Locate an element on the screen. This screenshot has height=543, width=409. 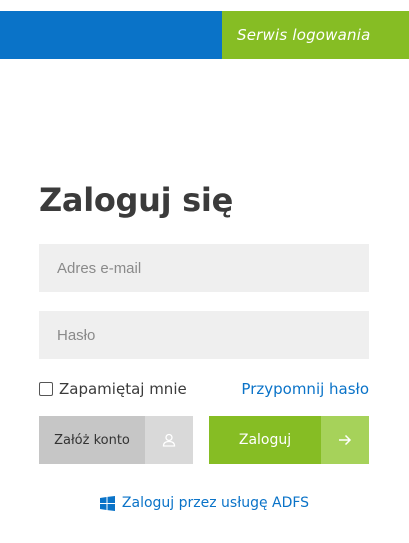
register-button-label: Załóż konto is located at coordinates (92, 440).